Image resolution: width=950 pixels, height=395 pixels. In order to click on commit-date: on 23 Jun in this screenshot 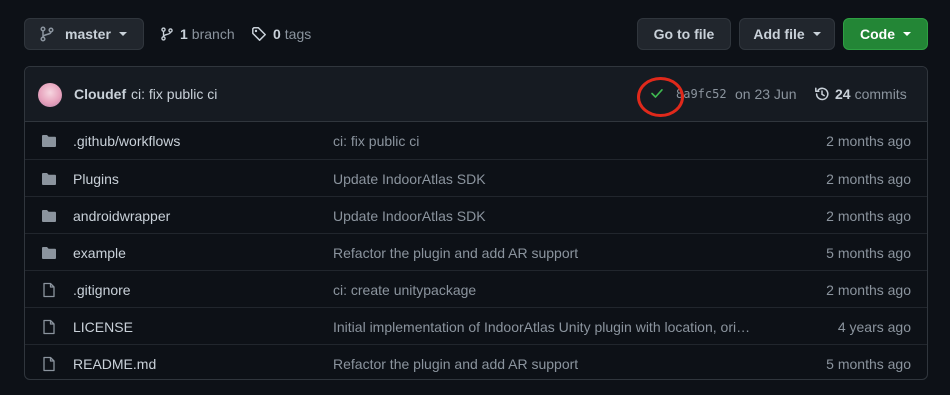, I will do `click(766, 94)`.